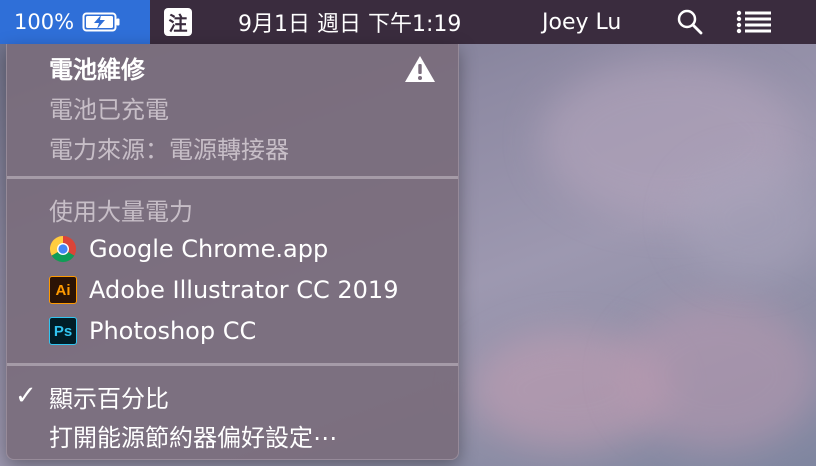  I want to click on app-item-illustrator: Ai Adobe Illustrator CC 2019, so click(223, 290).